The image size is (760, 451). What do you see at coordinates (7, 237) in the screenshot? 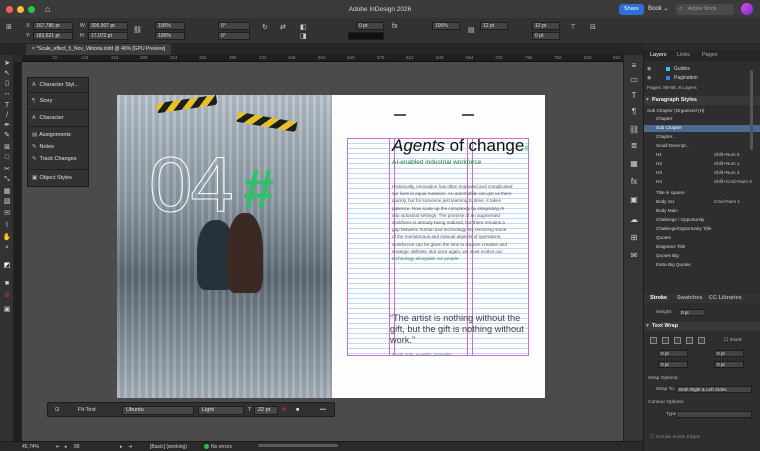
I see `hand-tool-icon: ✋` at bounding box center [7, 237].